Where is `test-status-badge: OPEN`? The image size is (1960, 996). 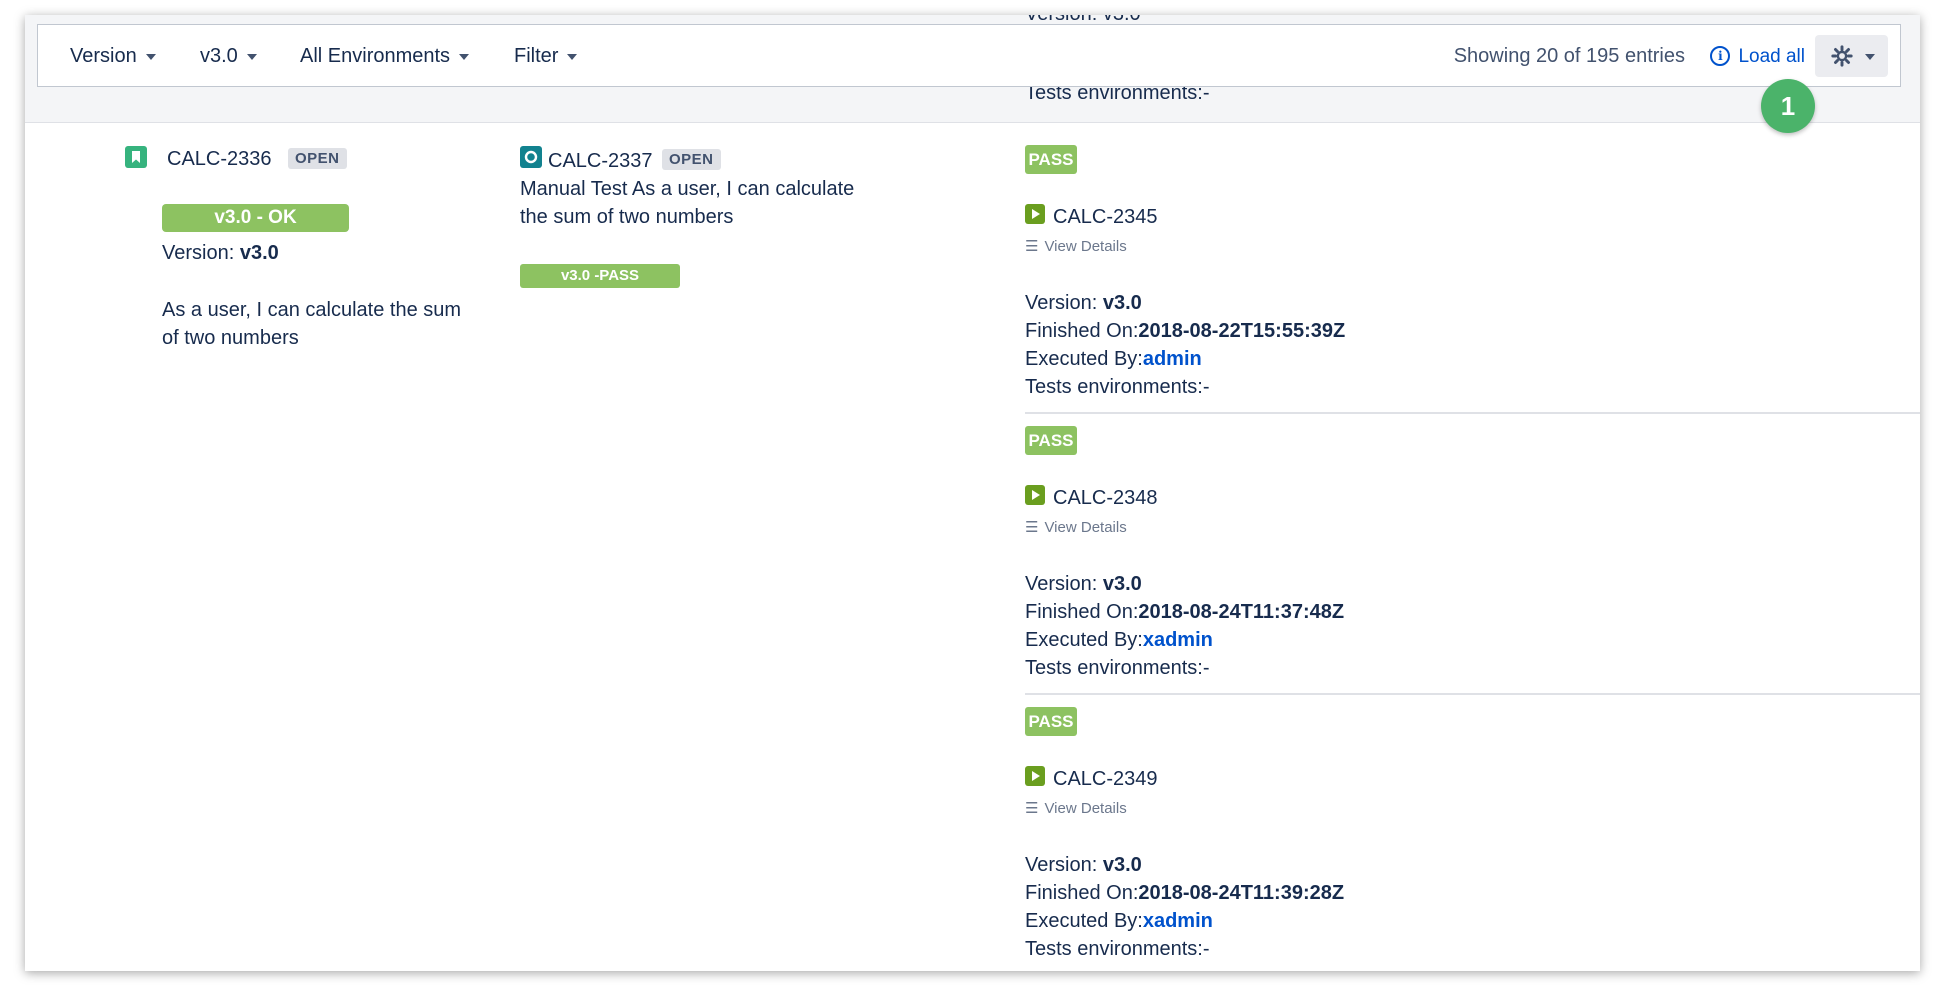 test-status-badge: OPEN is located at coordinates (691, 159).